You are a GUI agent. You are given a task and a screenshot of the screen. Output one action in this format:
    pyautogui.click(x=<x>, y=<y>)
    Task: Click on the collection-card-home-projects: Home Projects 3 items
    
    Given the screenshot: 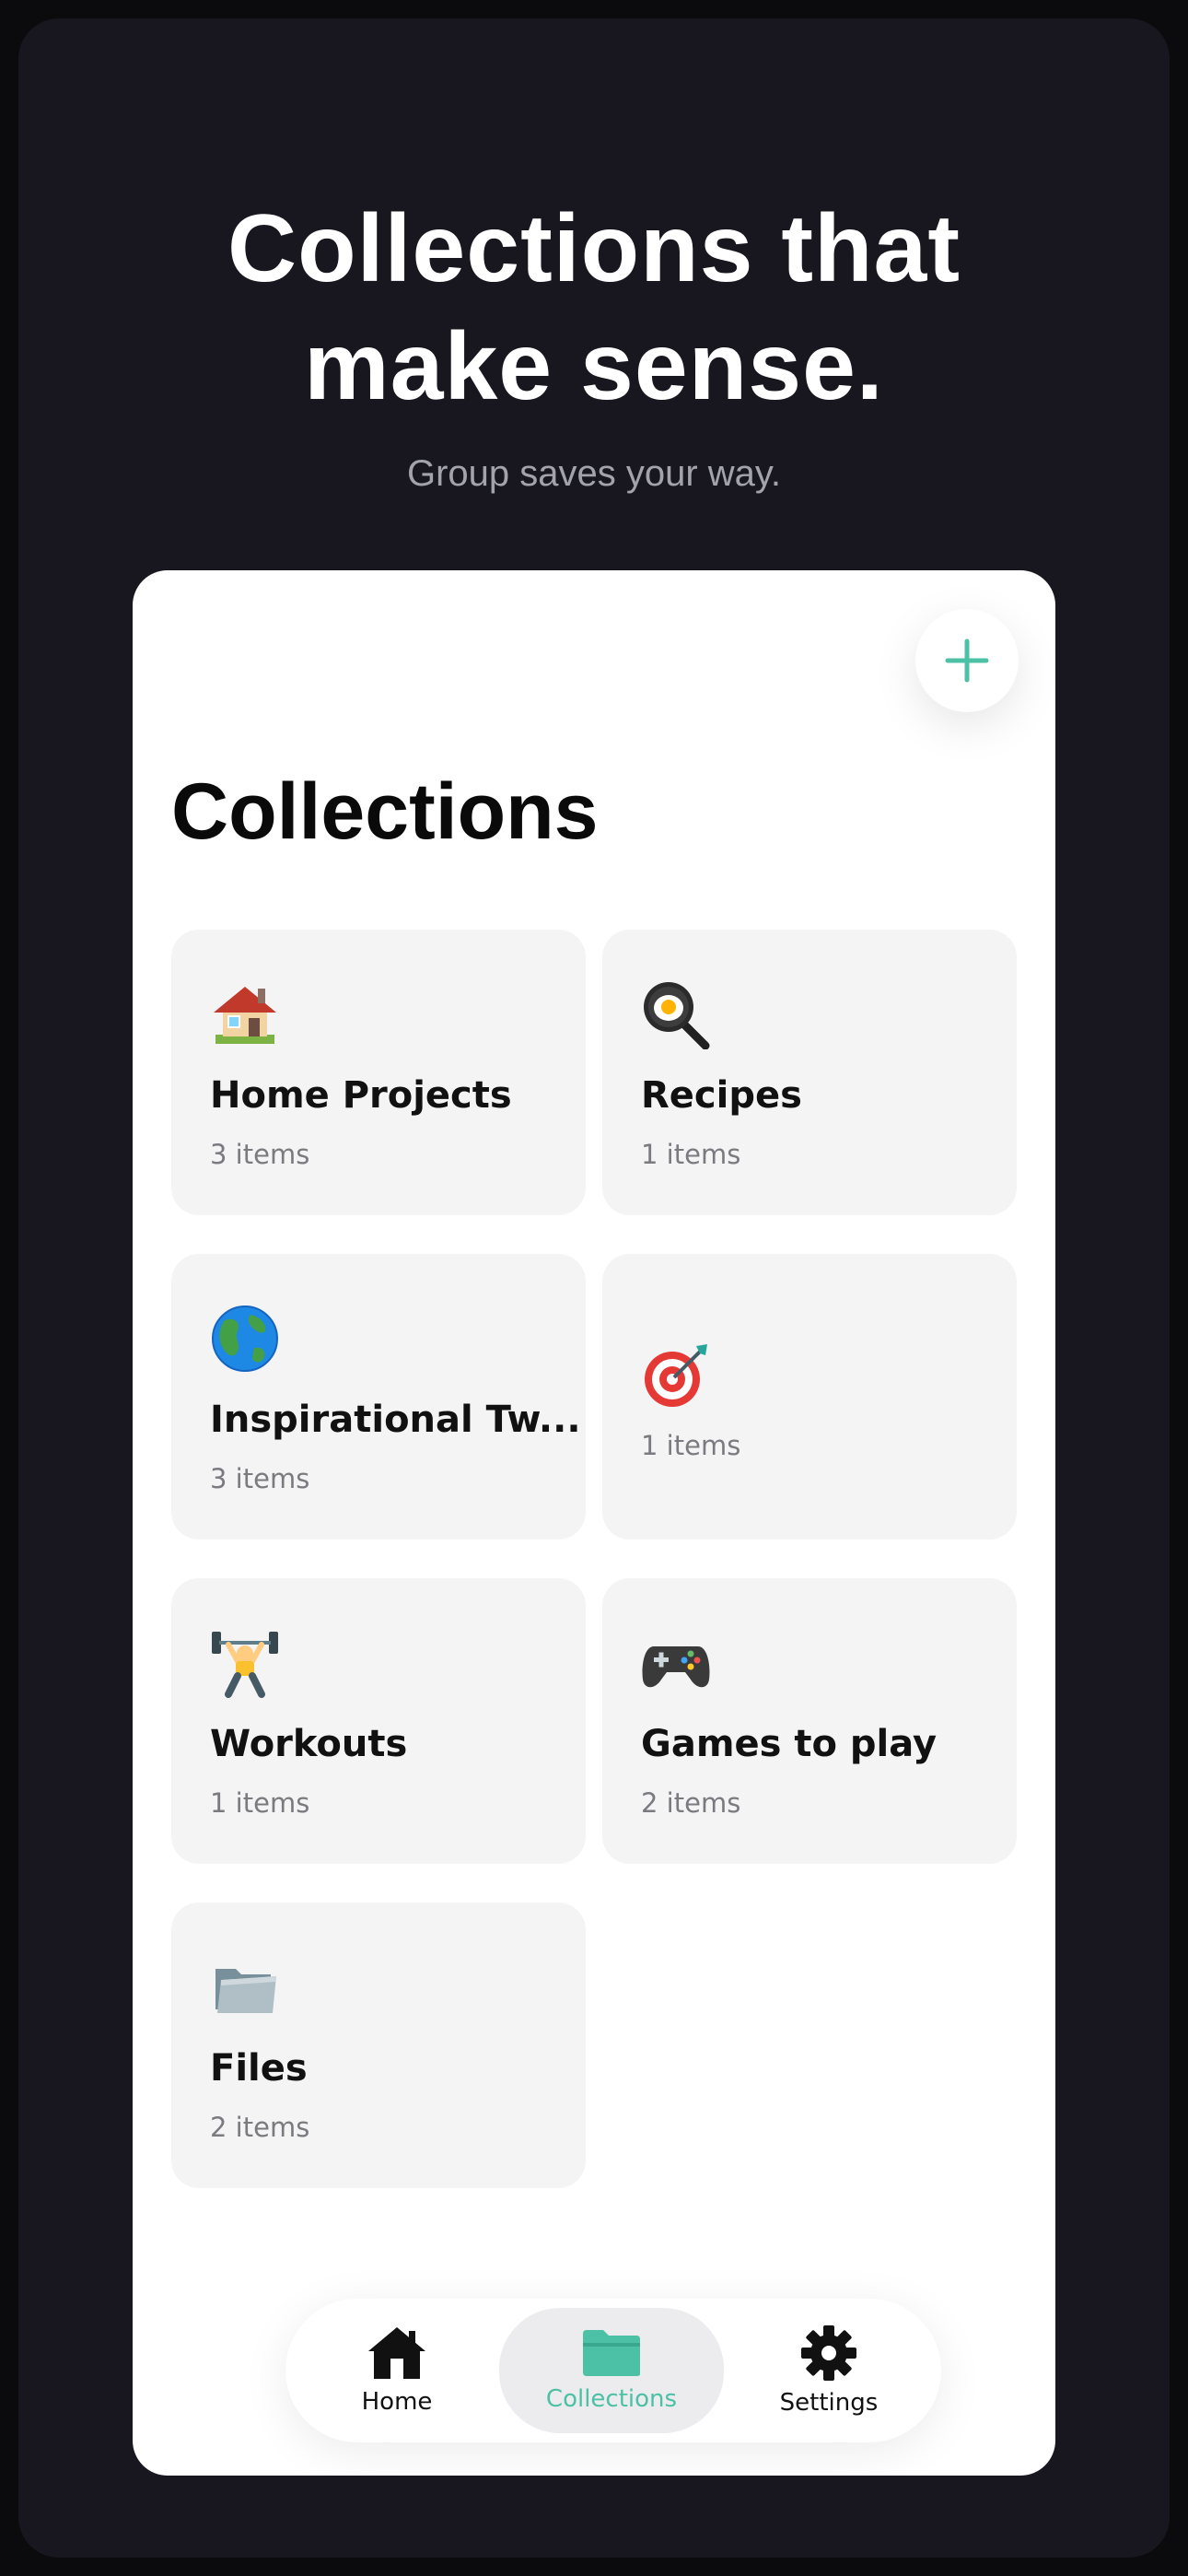 What is the action you would take?
    pyautogui.click(x=378, y=1072)
    